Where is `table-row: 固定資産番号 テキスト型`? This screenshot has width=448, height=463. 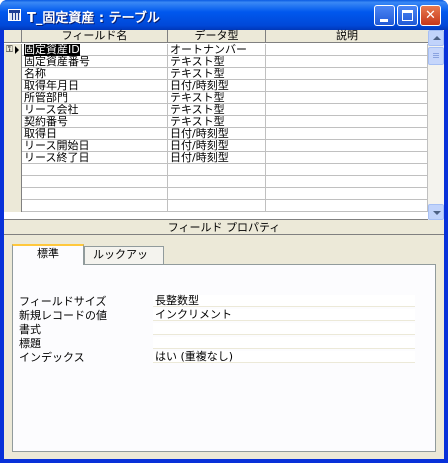
table-row: 固定資産番号 テキスト型 is located at coordinates (216, 62).